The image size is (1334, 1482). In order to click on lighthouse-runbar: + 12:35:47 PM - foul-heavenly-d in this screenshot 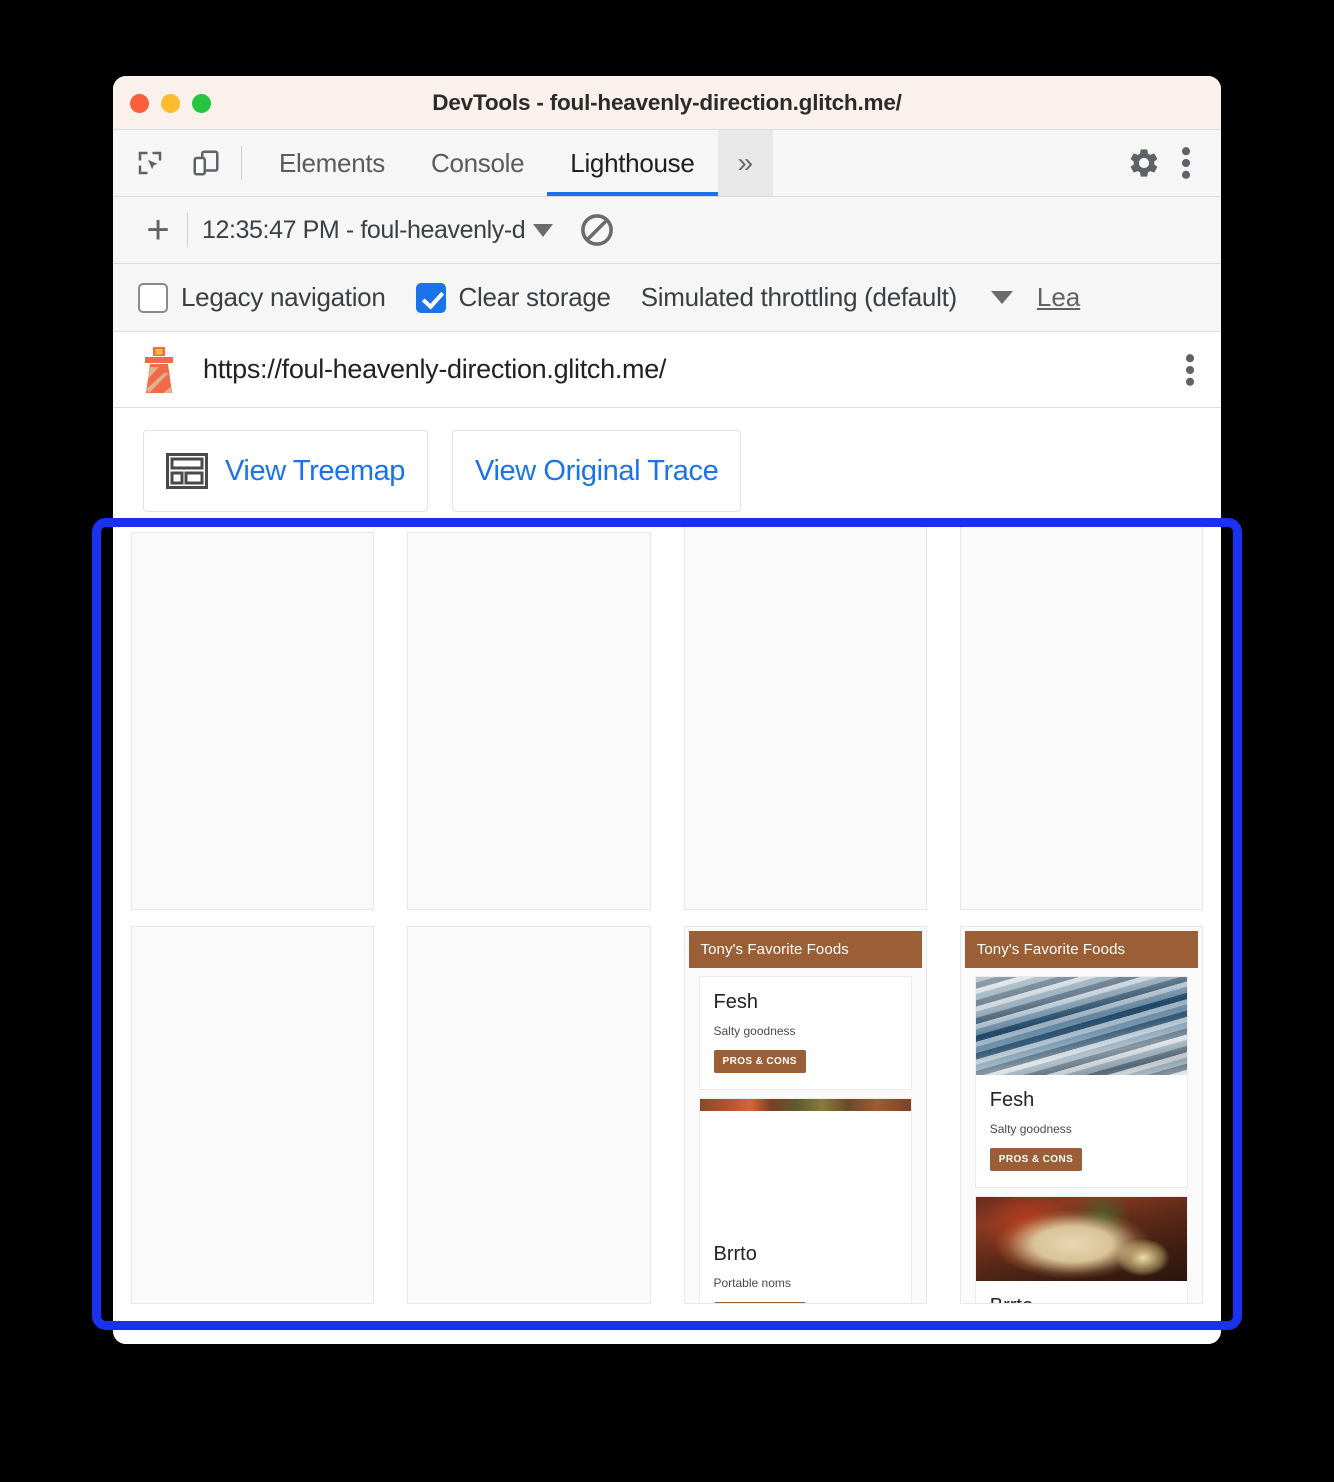, I will do `click(667, 230)`.